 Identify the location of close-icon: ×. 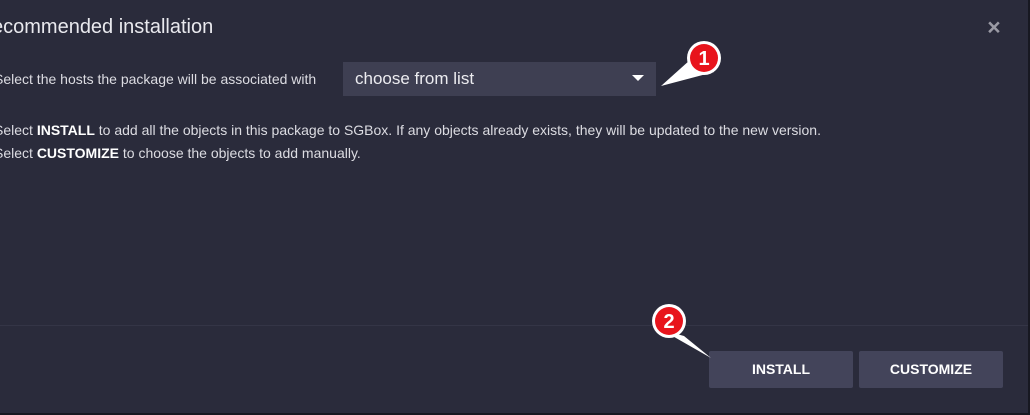
(994, 27).